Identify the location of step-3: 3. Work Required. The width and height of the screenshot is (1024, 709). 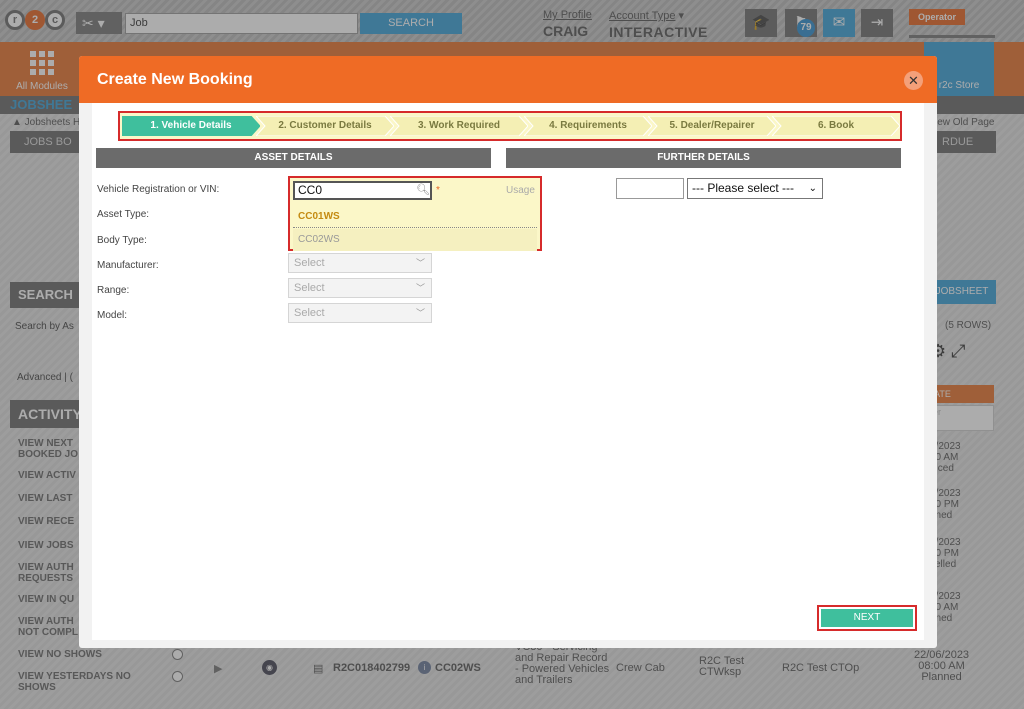
(459, 126).